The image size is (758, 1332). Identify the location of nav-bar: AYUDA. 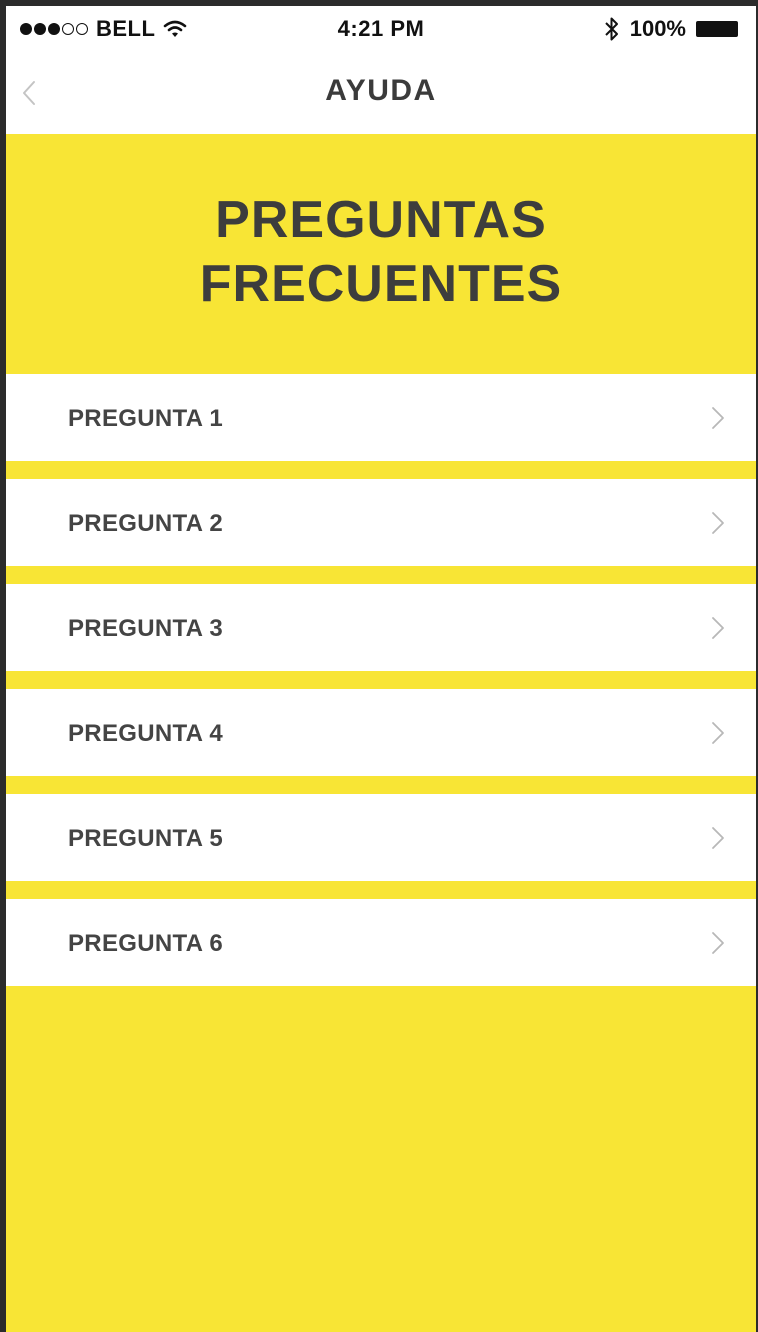
(381, 93).